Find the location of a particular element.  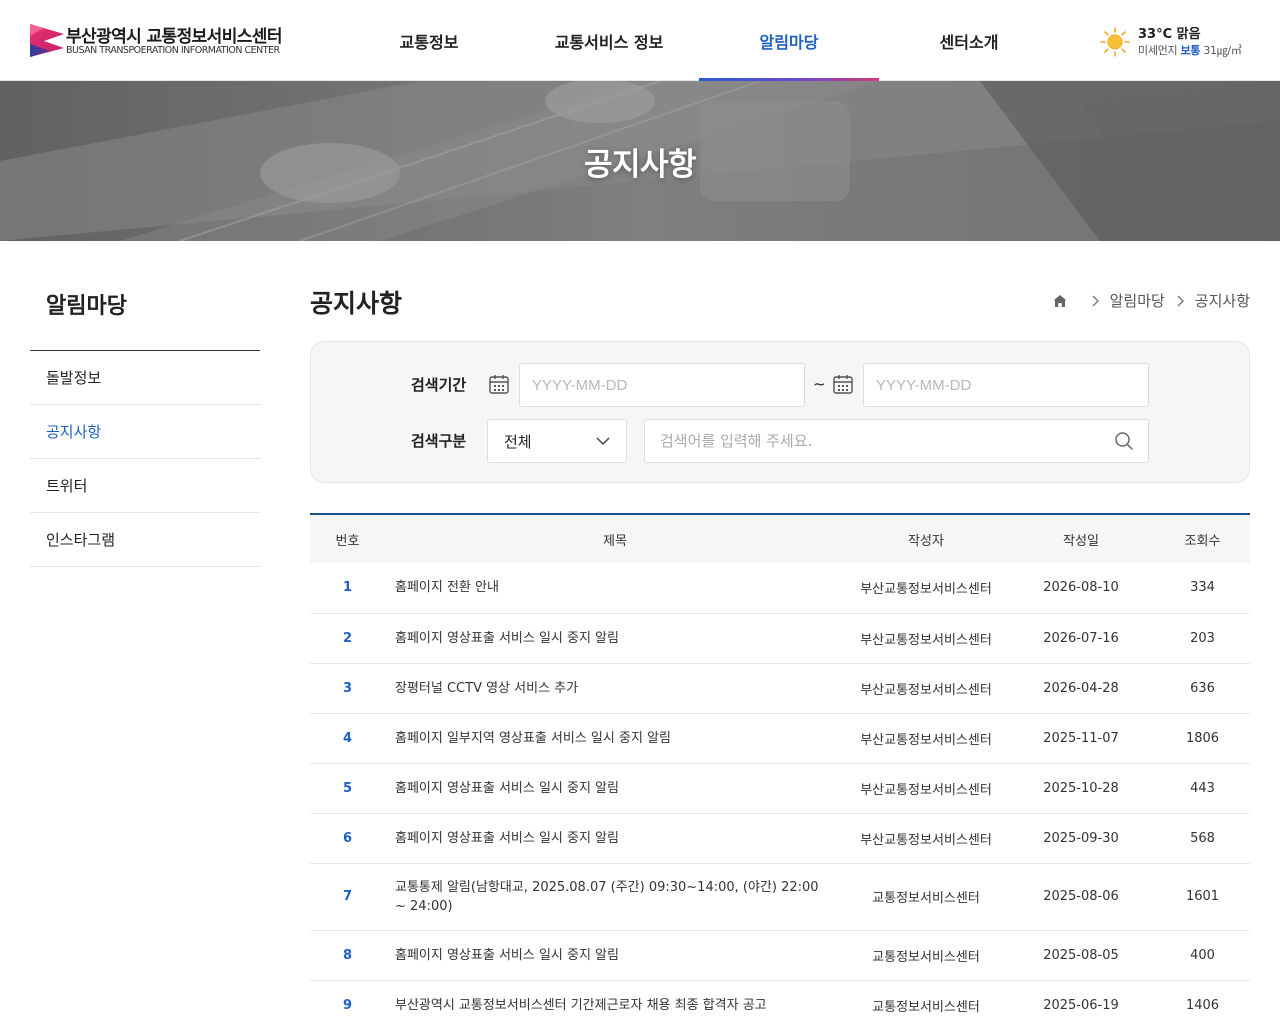

weather-widget: 33°C 맑음 미세먼지 보통 31㎍/㎥ is located at coordinates (1184, 42).